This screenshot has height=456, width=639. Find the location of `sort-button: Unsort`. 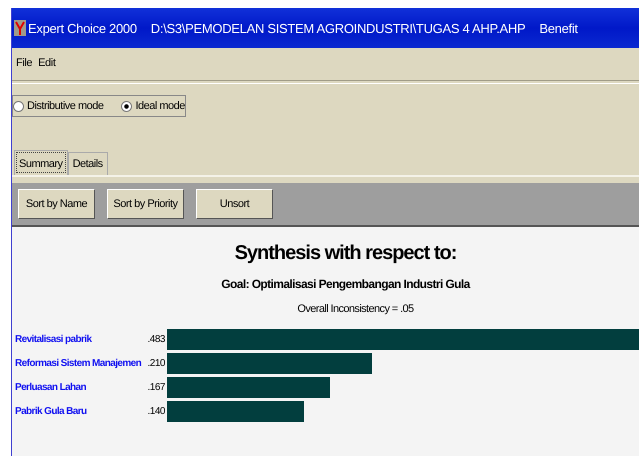

sort-button: Unsort is located at coordinates (234, 204).